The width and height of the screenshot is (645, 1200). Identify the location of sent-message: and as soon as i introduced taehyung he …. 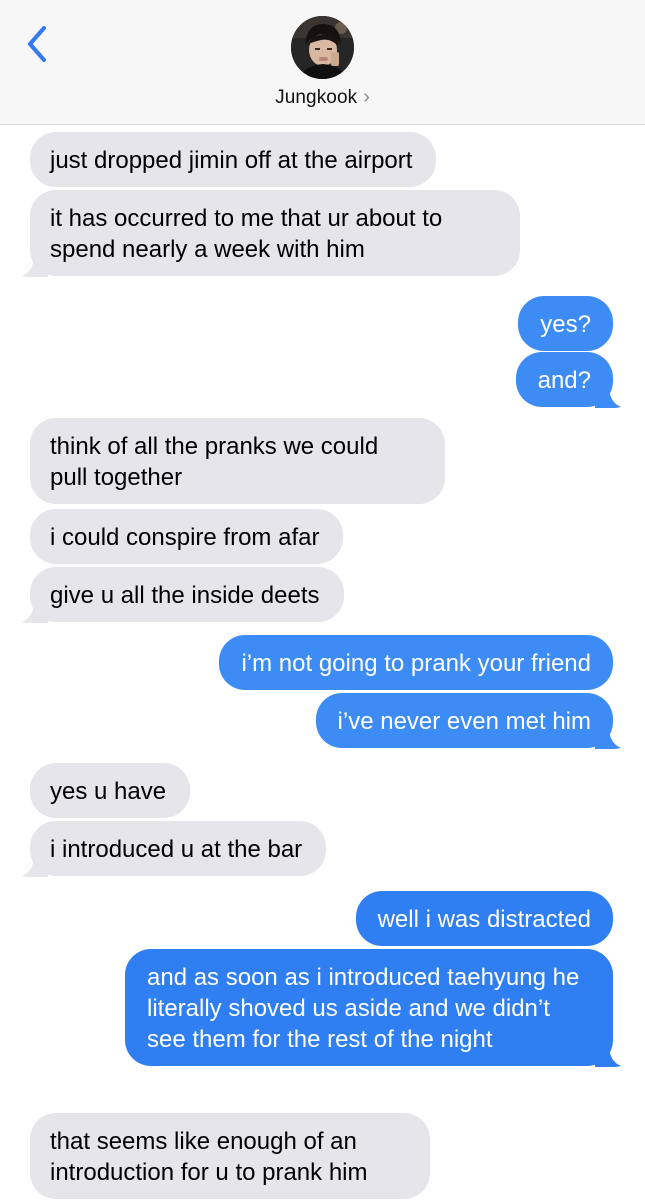
(373, 1008).